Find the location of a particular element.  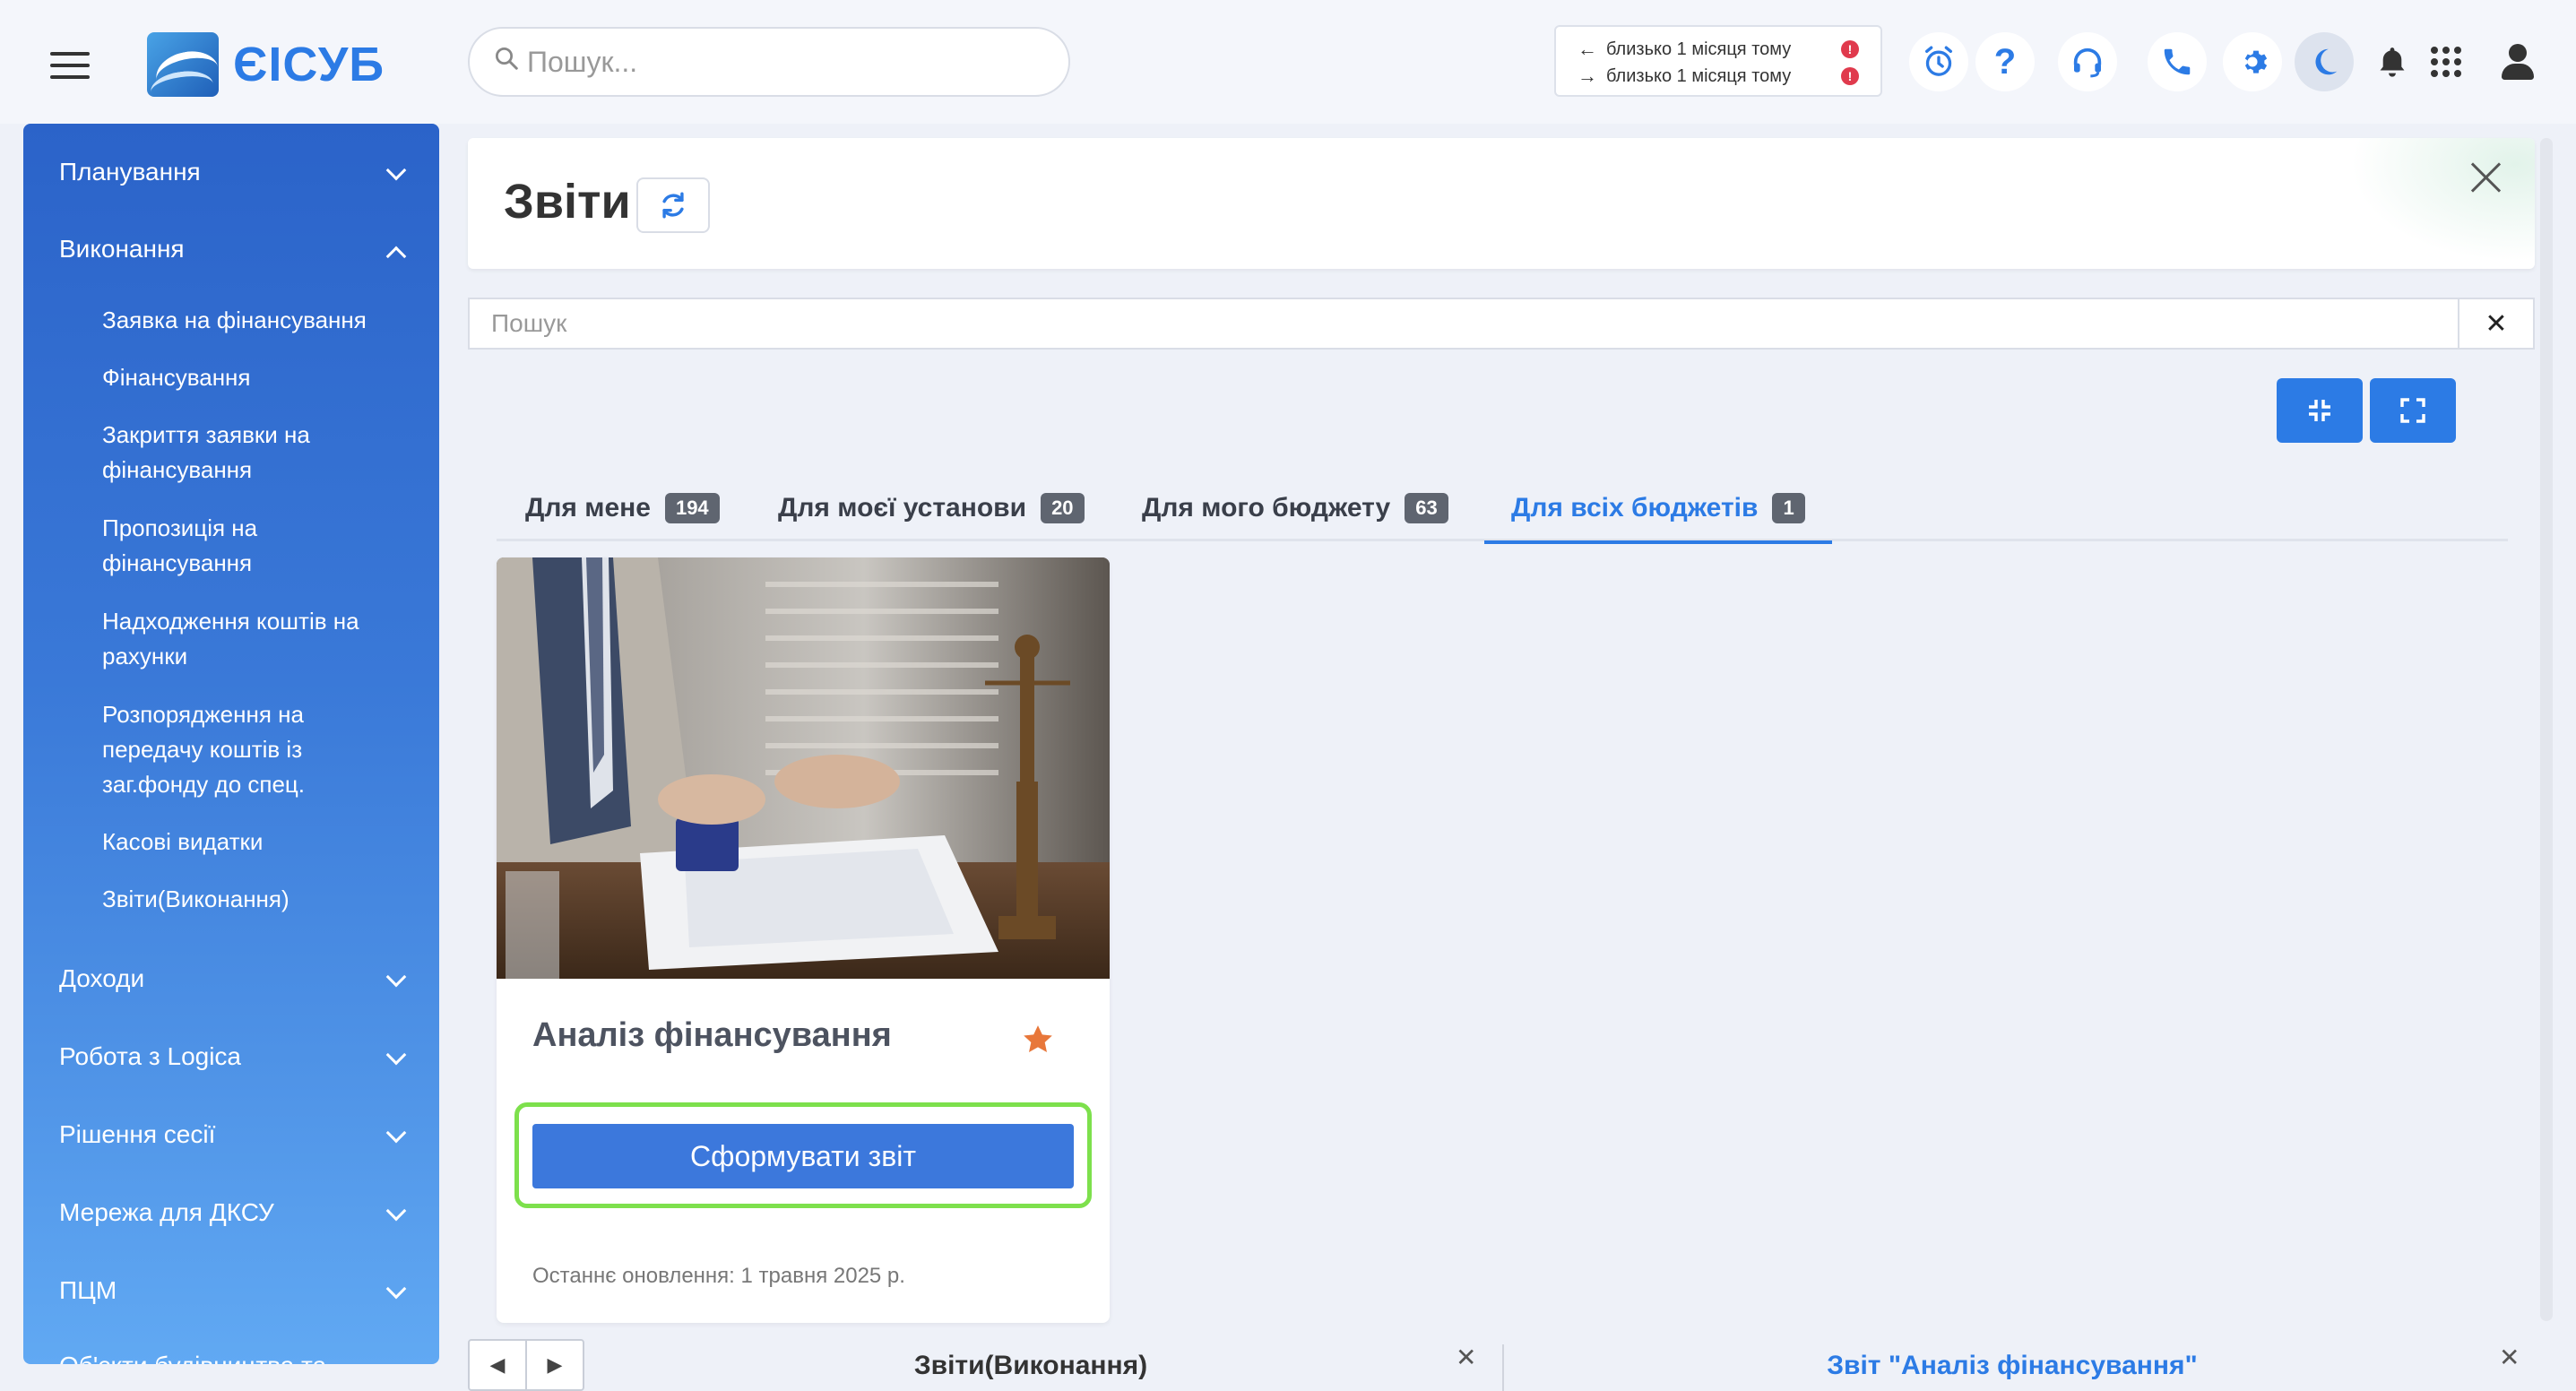

global-search is located at coordinates (769, 62).